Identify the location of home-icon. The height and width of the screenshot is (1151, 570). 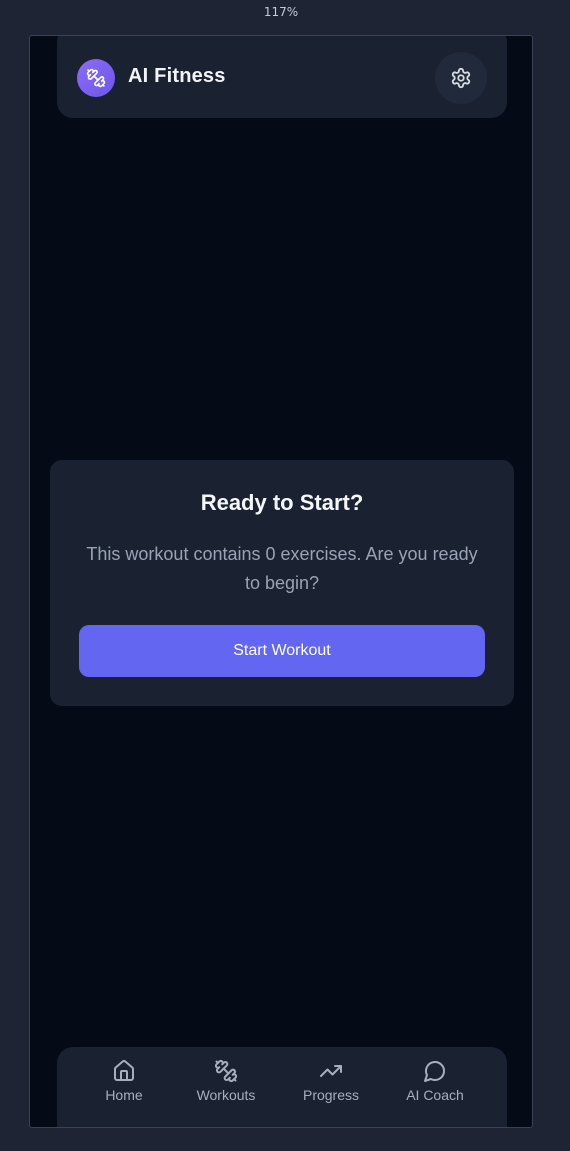
(124, 1070).